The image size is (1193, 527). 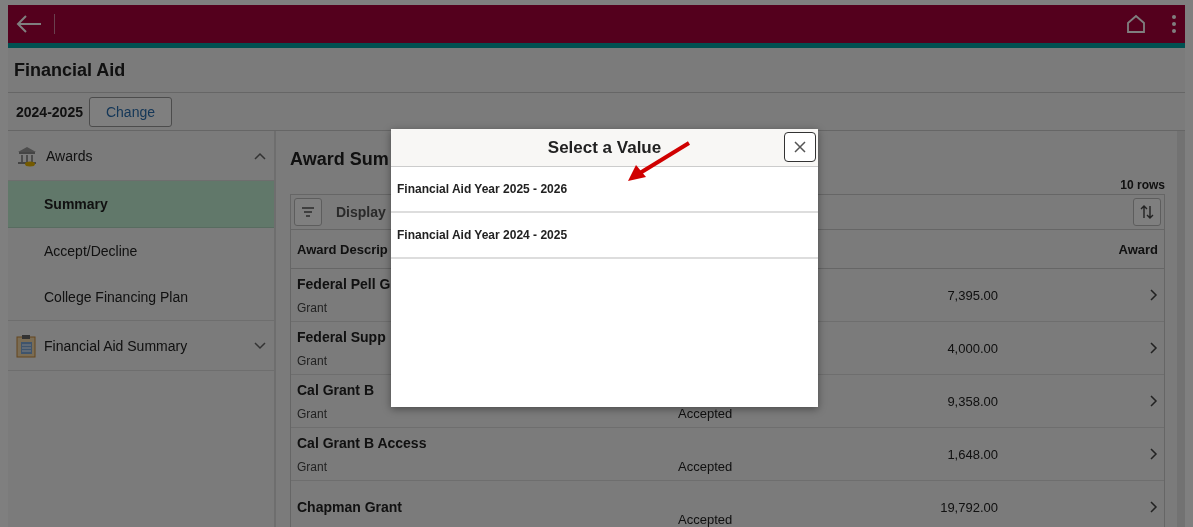 I want to click on bank-icon, so click(x=27, y=155).